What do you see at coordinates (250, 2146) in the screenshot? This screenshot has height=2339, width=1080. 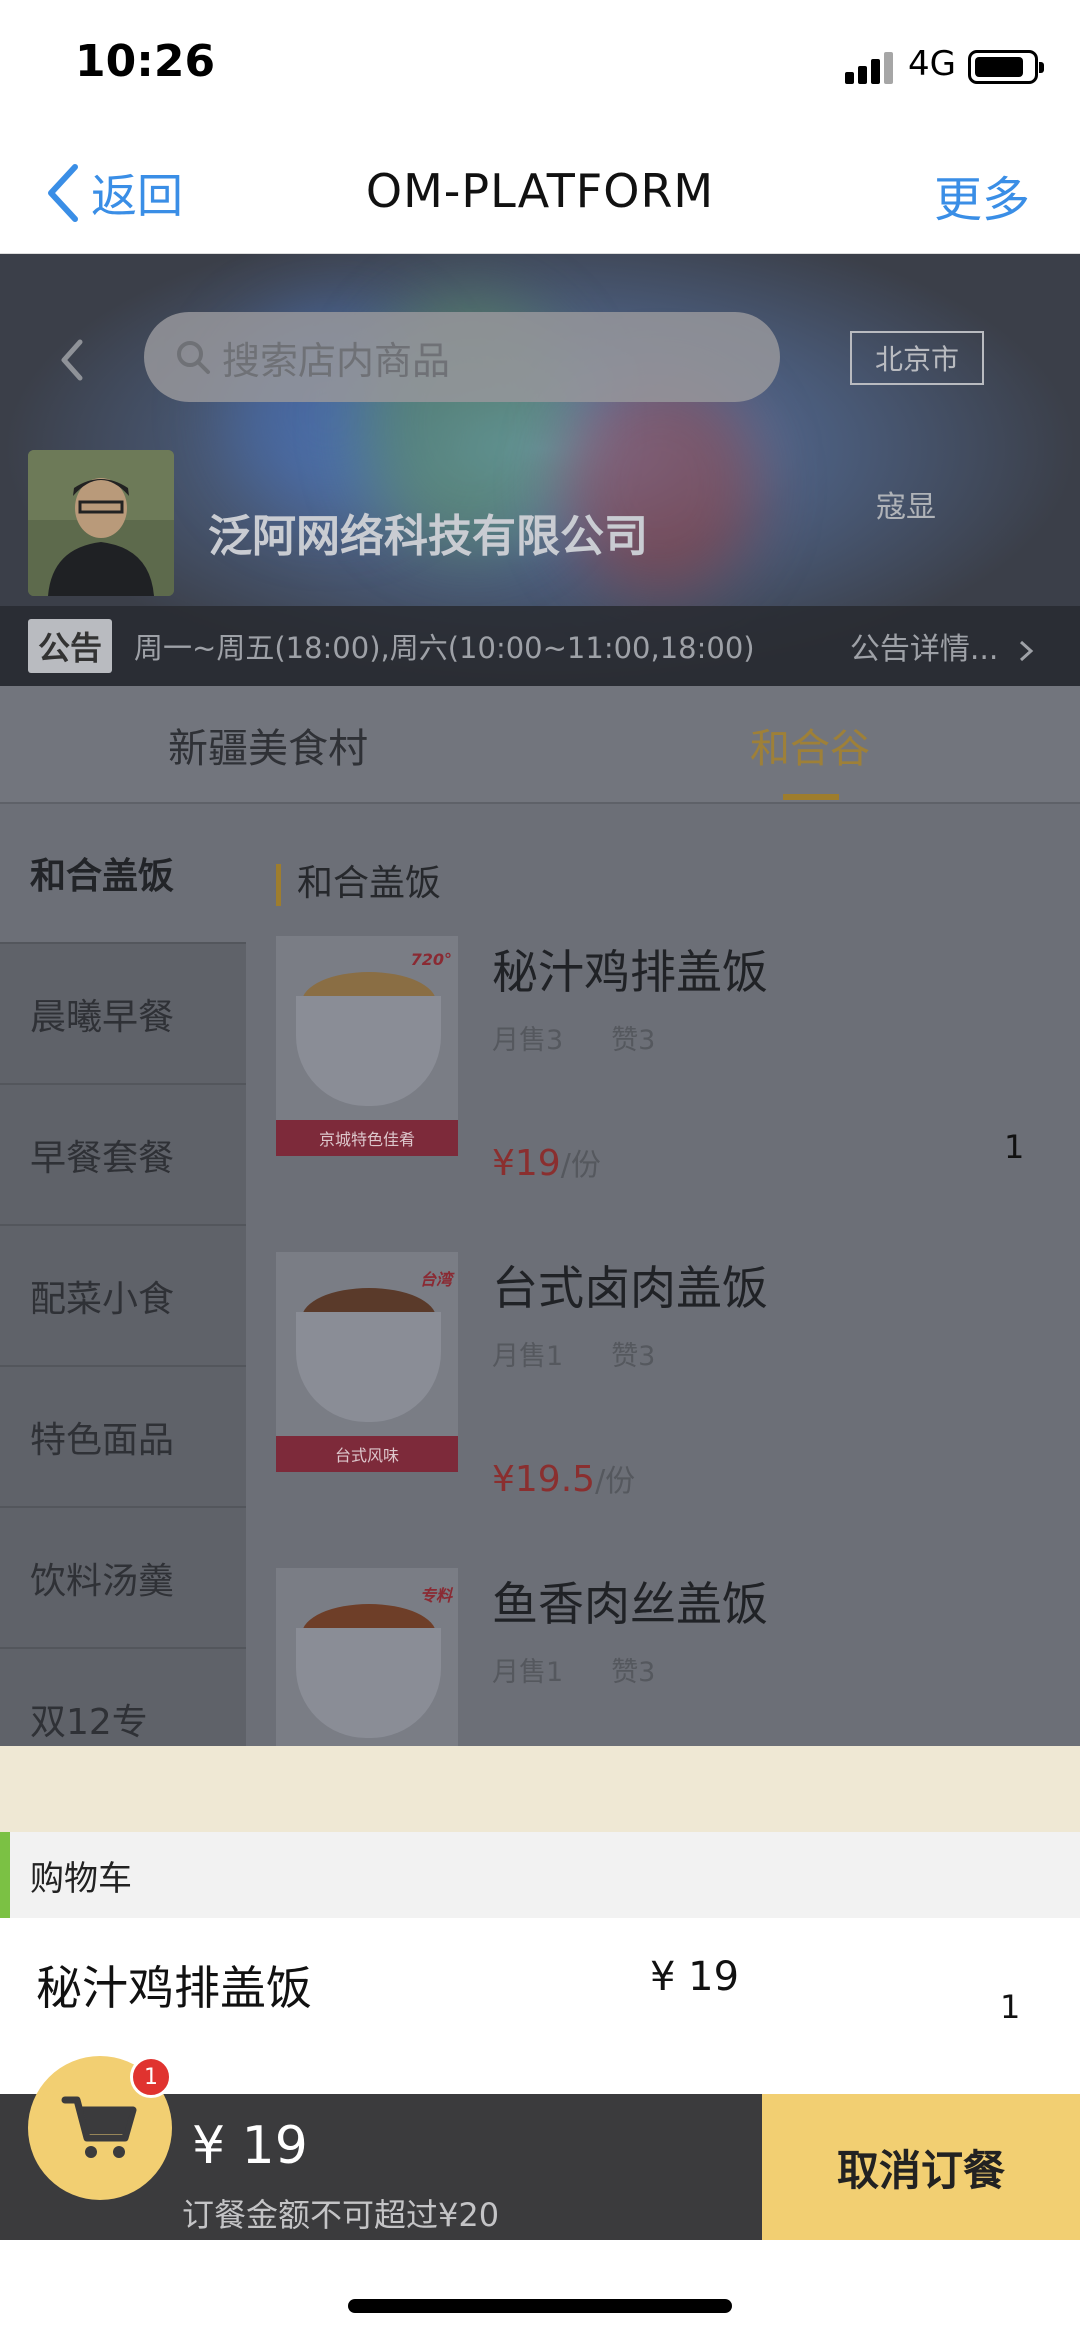 I see `cart-total: ¥ 19` at bounding box center [250, 2146].